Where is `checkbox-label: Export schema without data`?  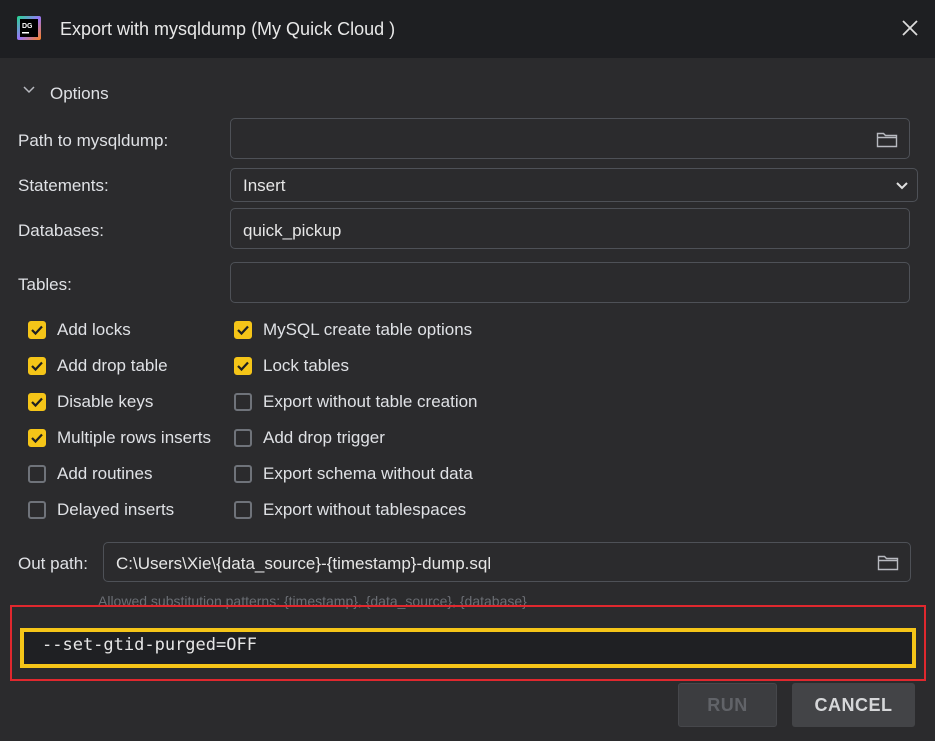
checkbox-label: Export schema without data is located at coordinates (368, 473).